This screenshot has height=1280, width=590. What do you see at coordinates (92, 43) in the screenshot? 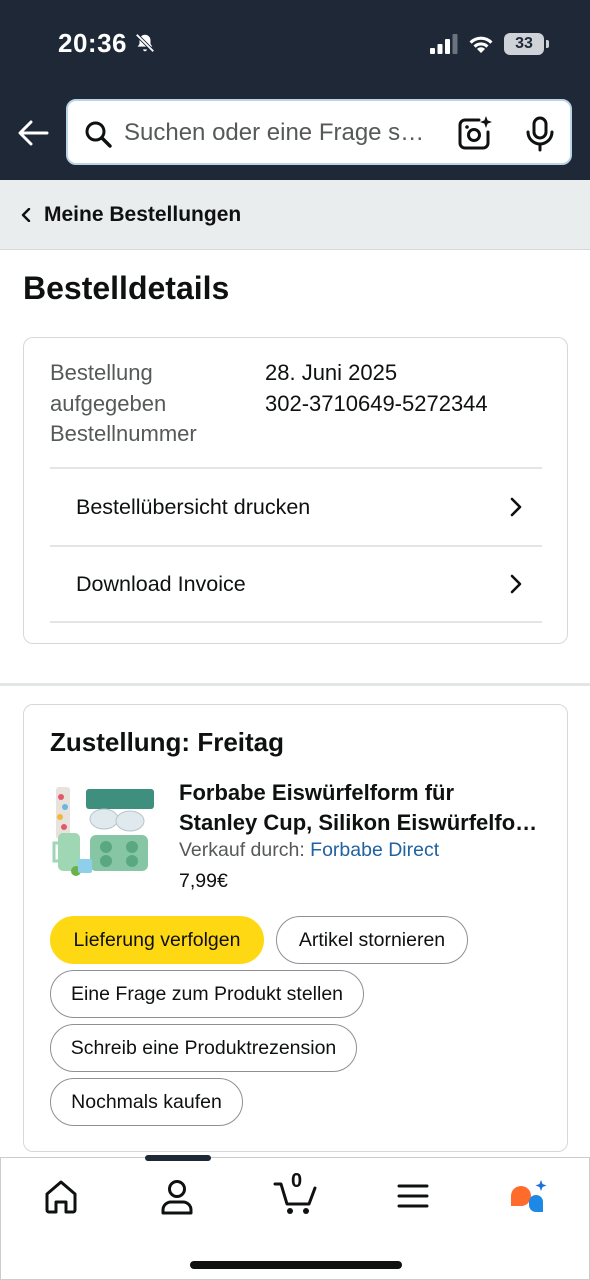
I see `status-time: 20:36` at bounding box center [92, 43].